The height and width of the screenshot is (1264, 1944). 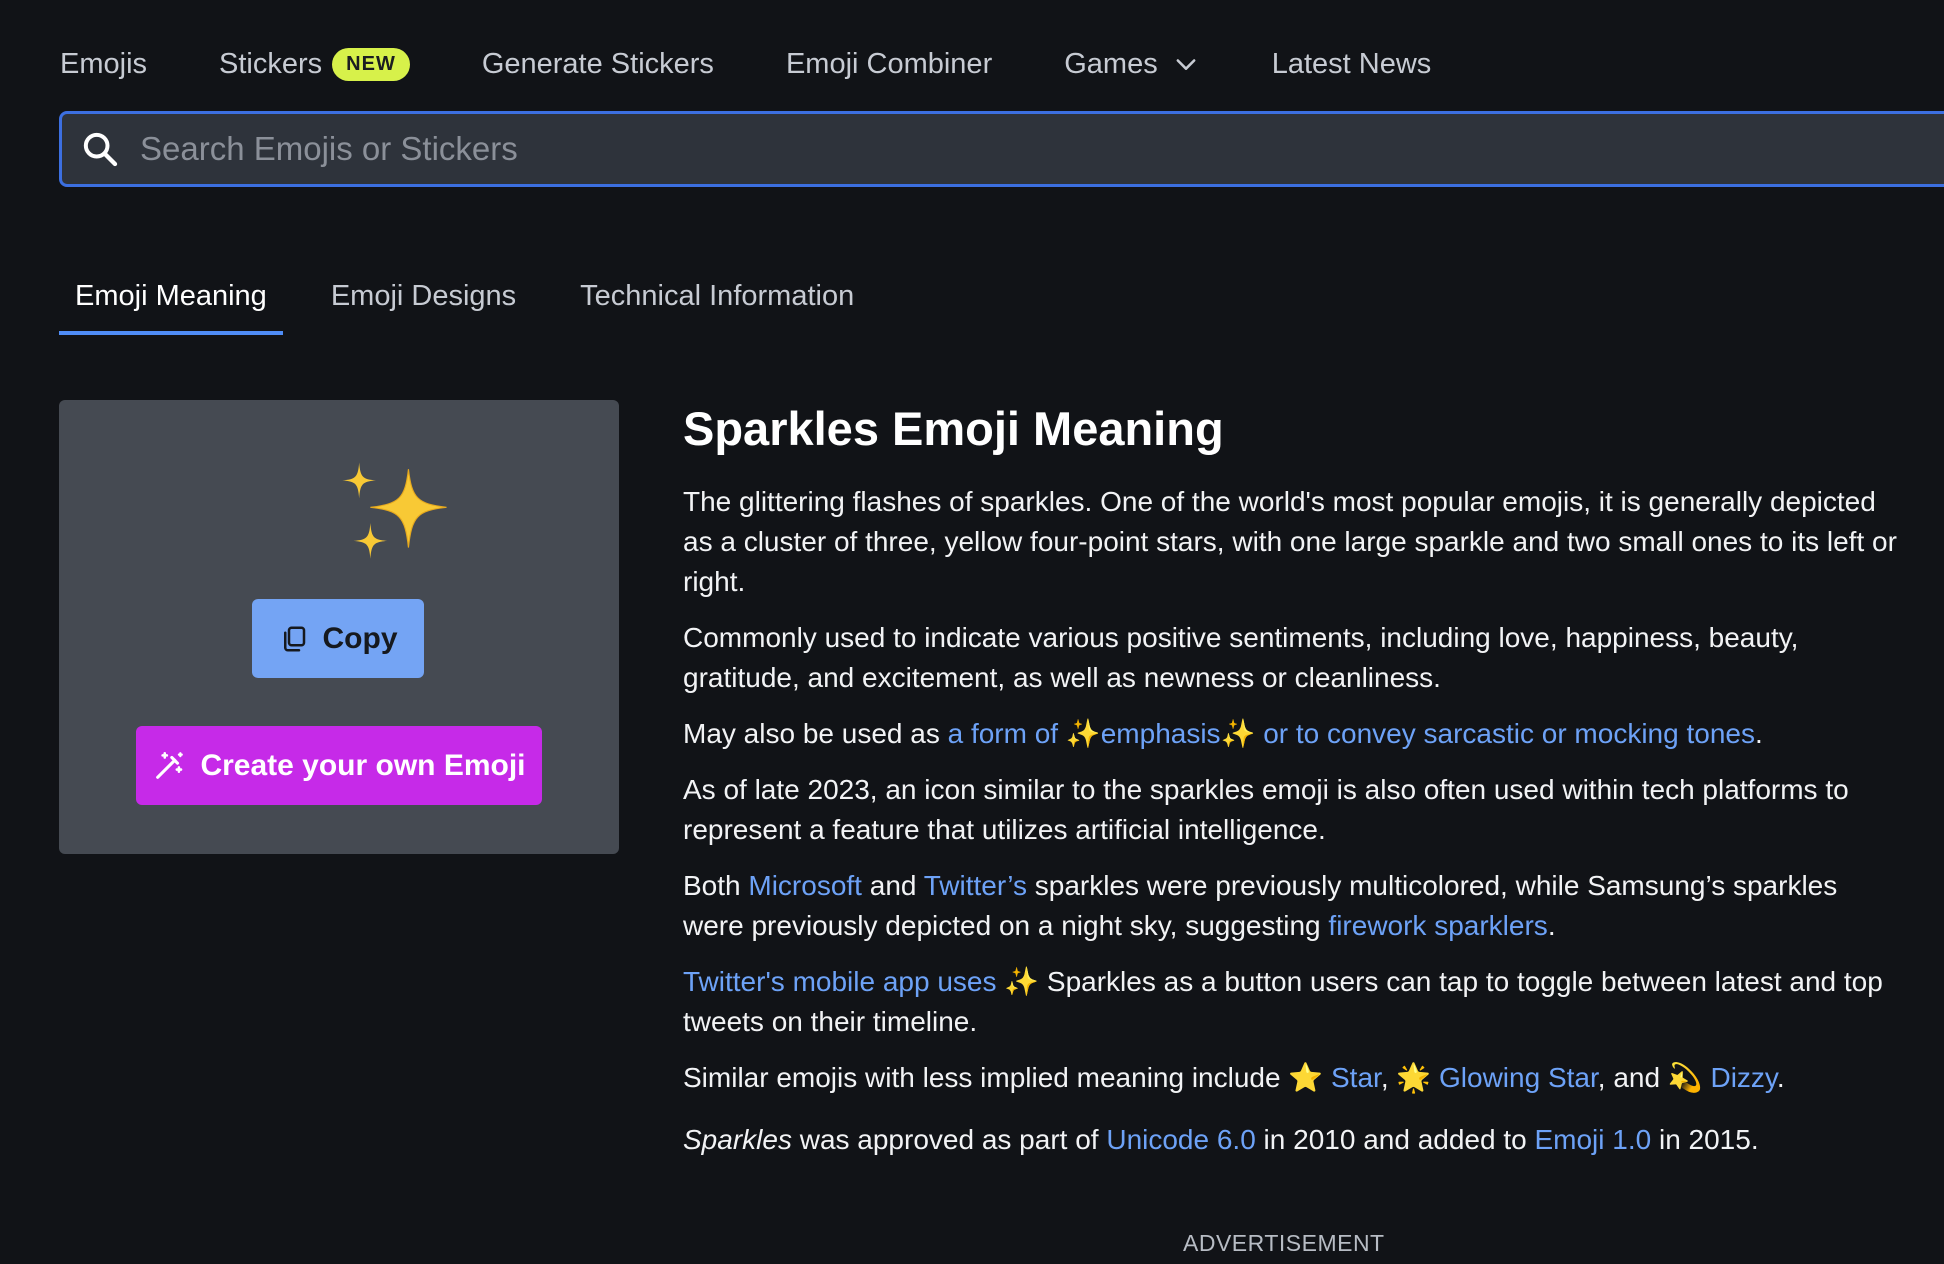 What do you see at coordinates (363, 765) in the screenshot?
I see `create-emoji-button-label: Create your own Emoji` at bounding box center [363, 765].